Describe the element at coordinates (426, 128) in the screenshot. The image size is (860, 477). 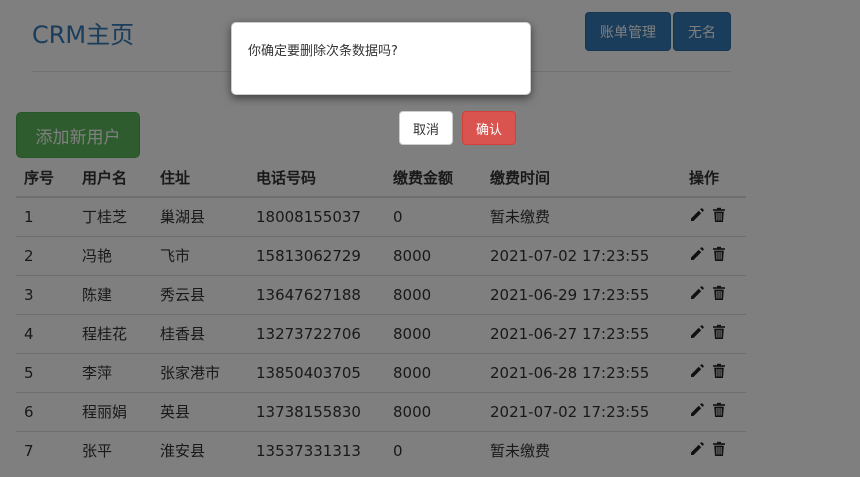
I see `cancel-button: 取消` at that location.